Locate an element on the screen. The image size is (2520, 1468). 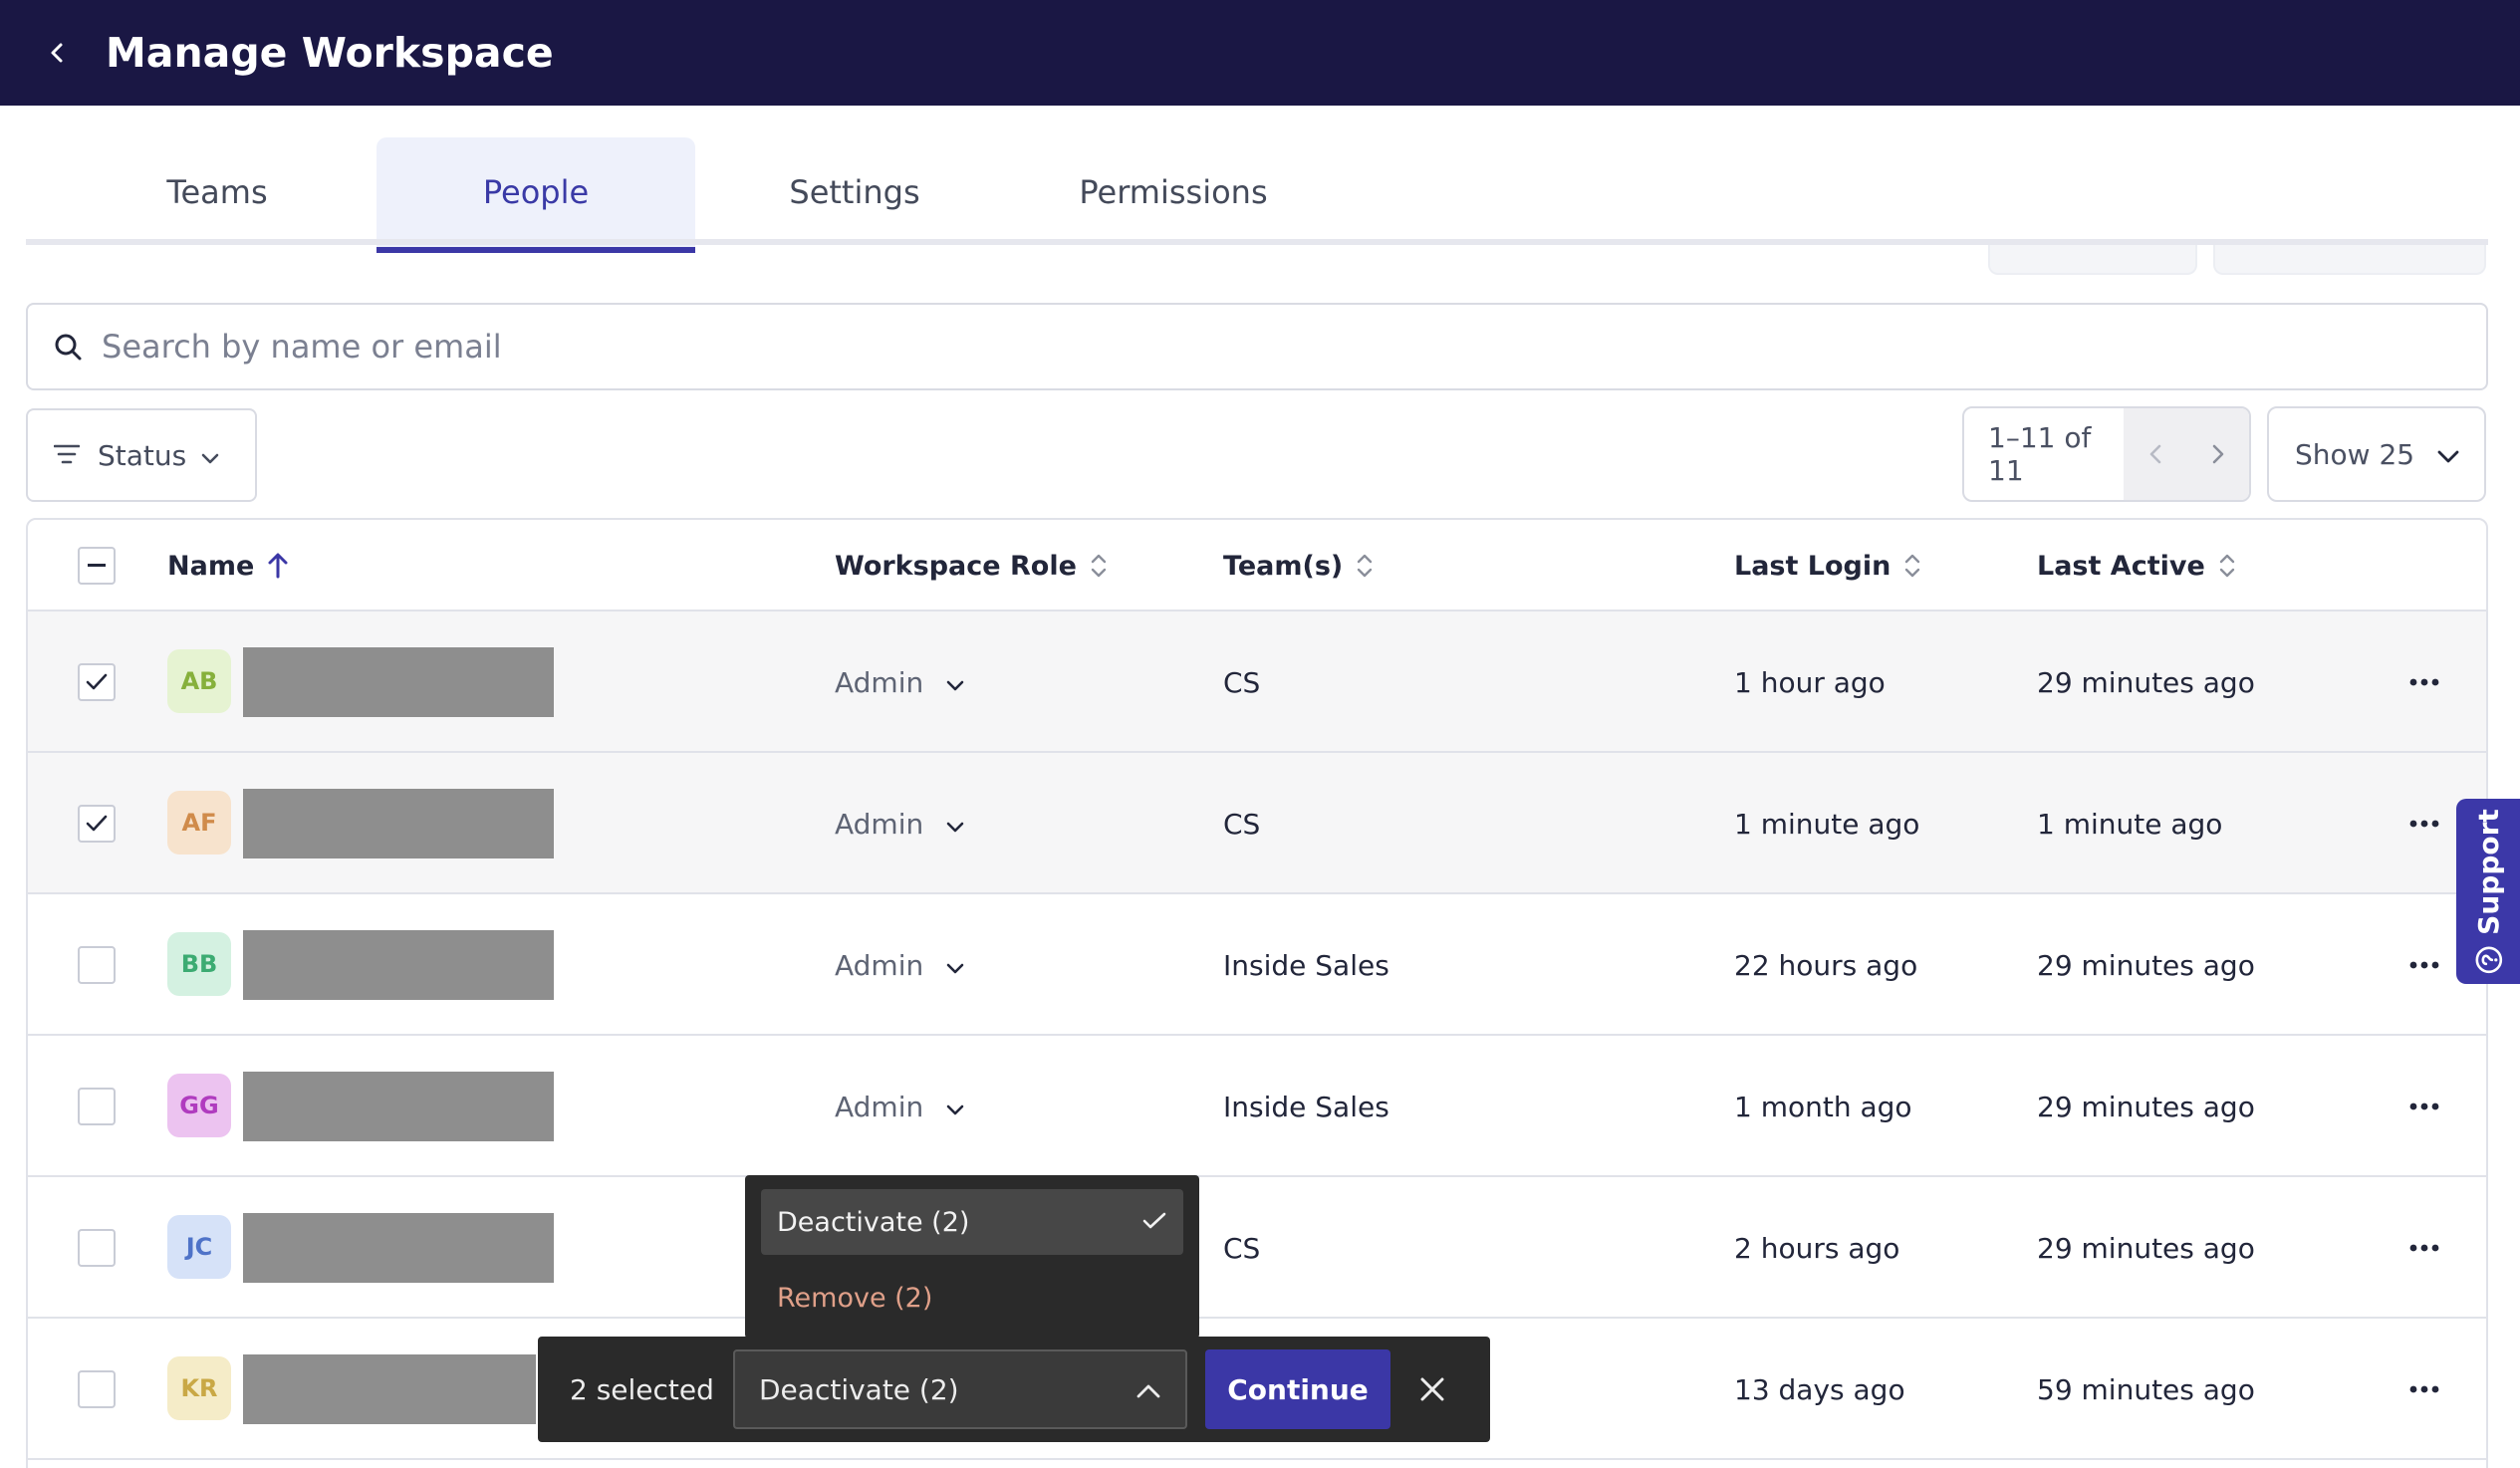
last-login-cell: 1 month ago is located at coordinates (1823, 1106).